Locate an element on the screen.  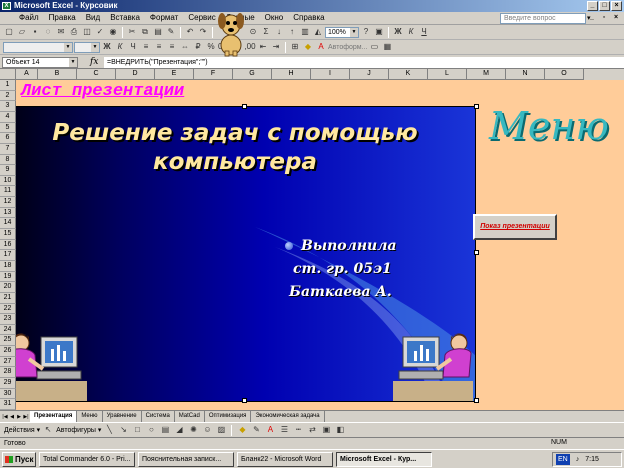
tab-equation: Уравнение is located at coordinates (122, 416).